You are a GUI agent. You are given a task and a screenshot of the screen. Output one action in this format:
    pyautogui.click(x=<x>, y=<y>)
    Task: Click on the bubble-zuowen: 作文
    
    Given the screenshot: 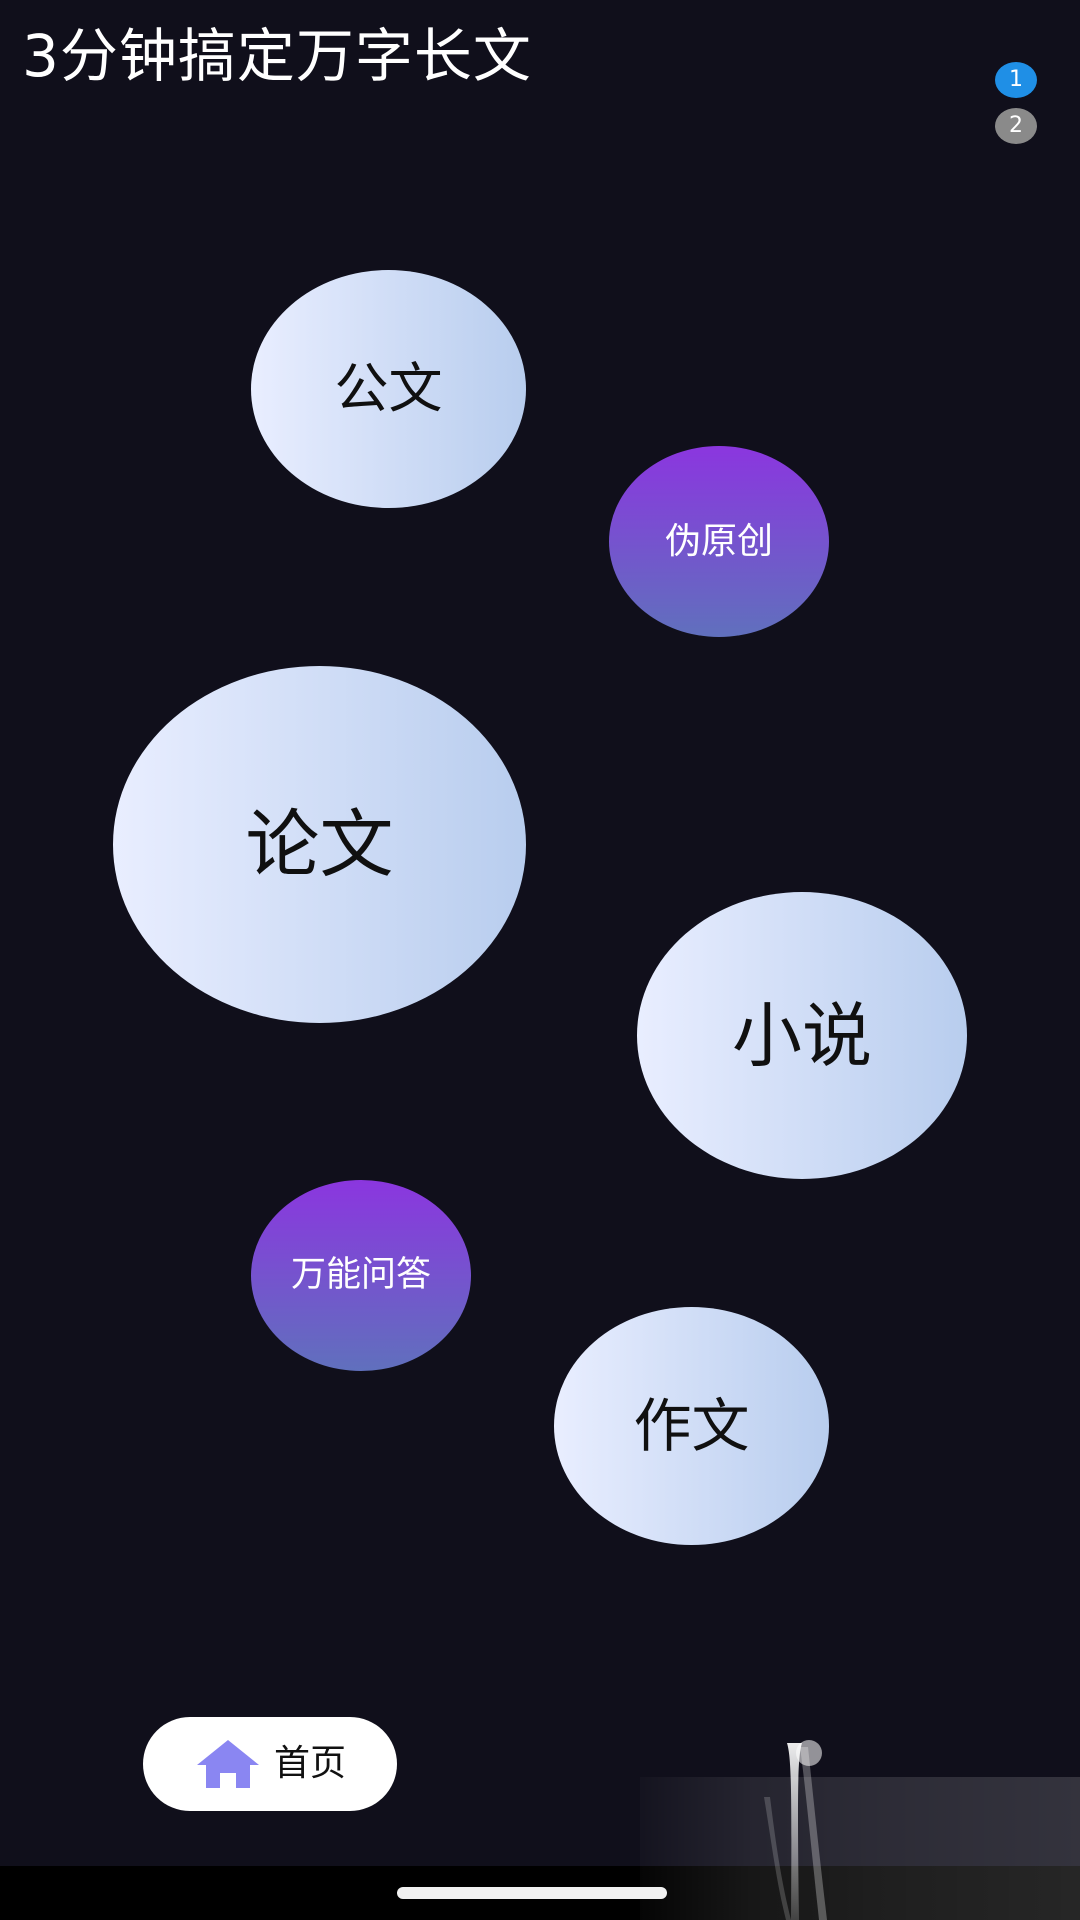 What is the action you would take?
    pyautogui.click(x=691, y=1426)
    